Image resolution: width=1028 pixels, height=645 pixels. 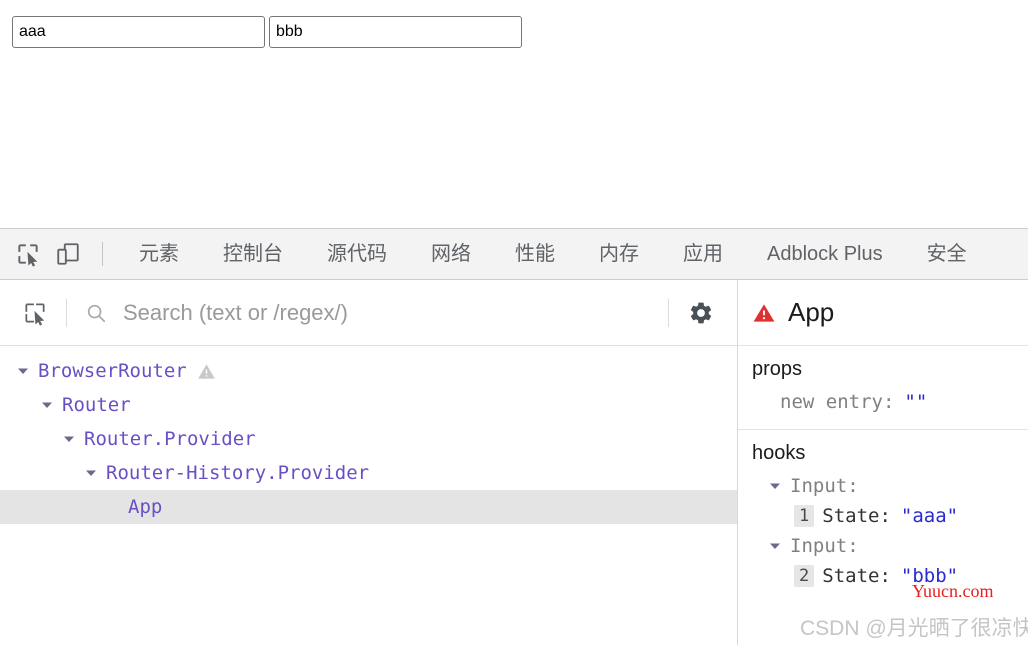 I want to click on inspect-element-icon, so click(x=28, y=254).